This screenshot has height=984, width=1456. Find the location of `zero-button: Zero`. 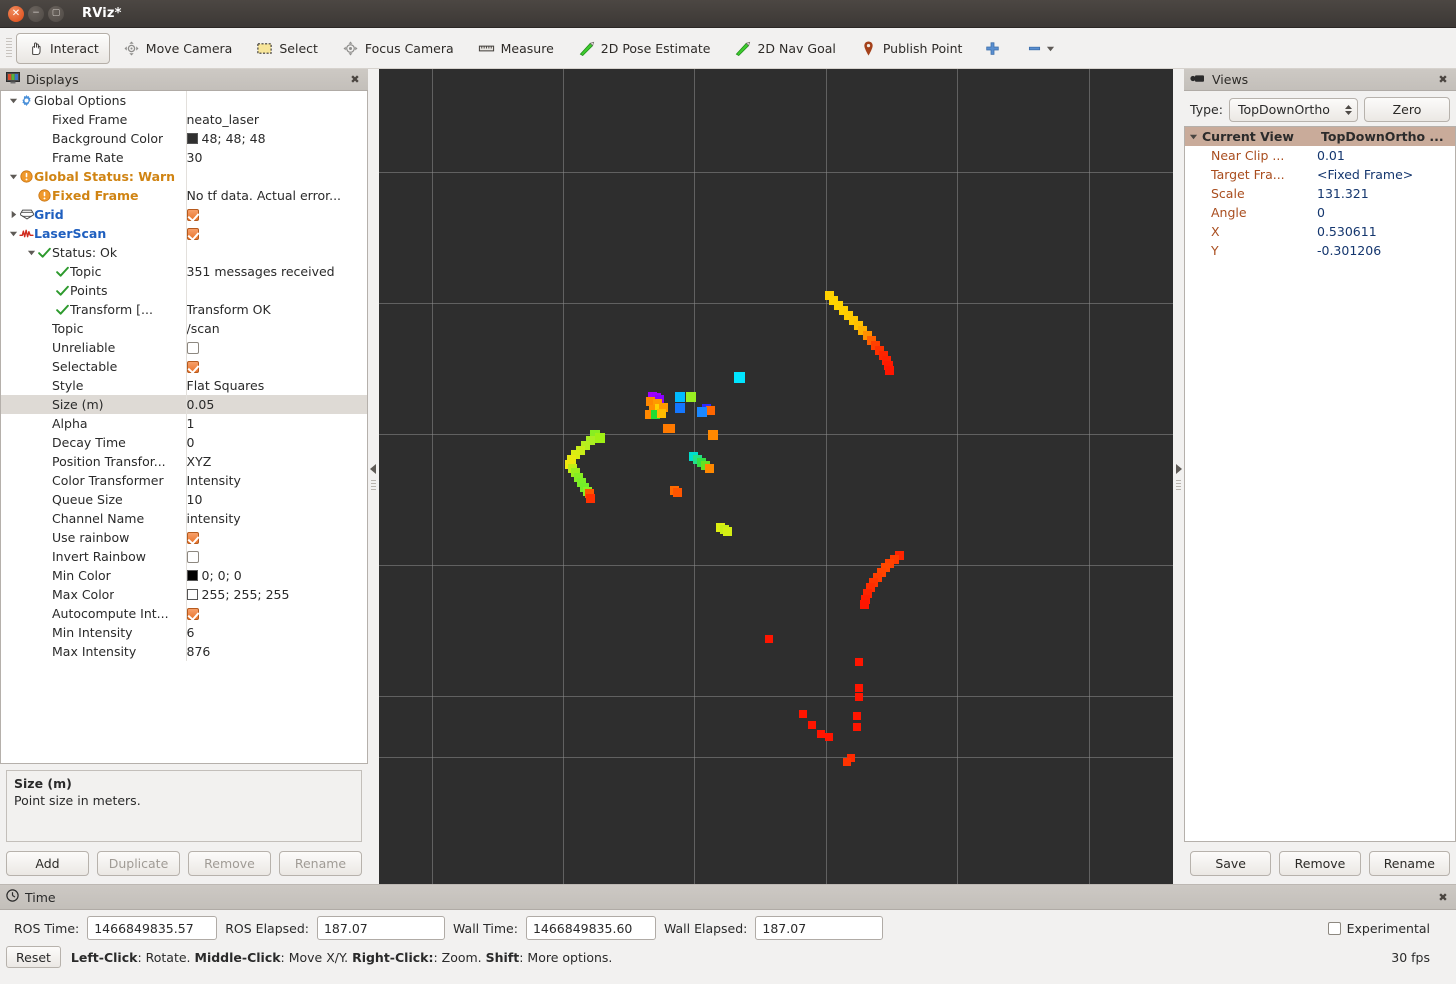

zero-button: Zero is located at coordinates (1407, 109).